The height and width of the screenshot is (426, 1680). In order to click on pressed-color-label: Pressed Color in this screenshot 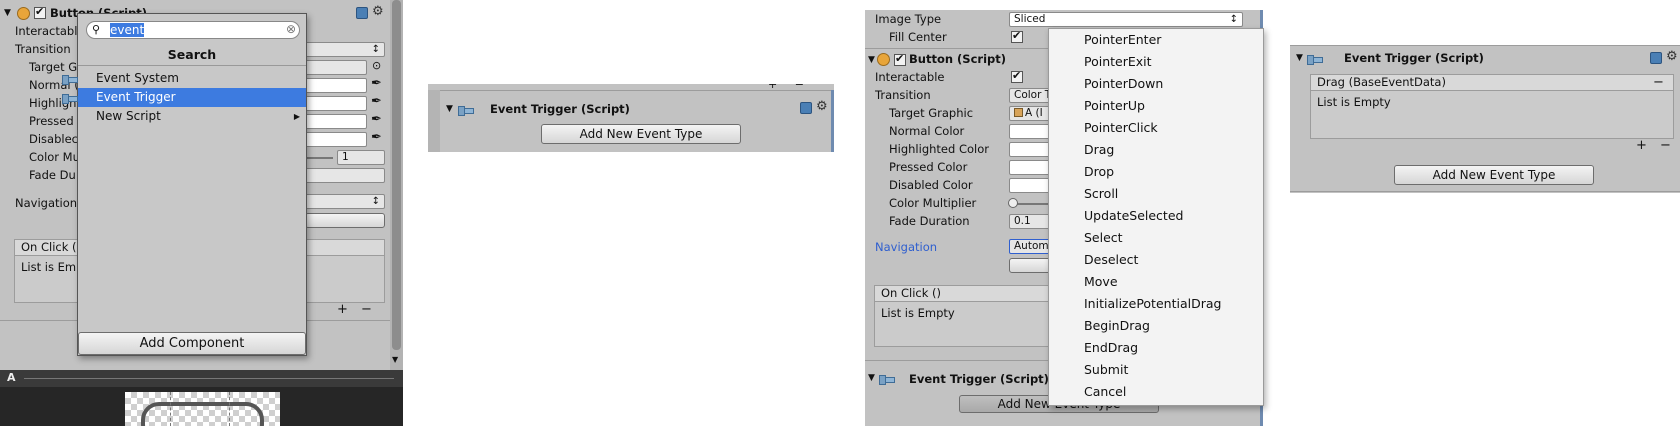, I will do `click(928, 167)`.